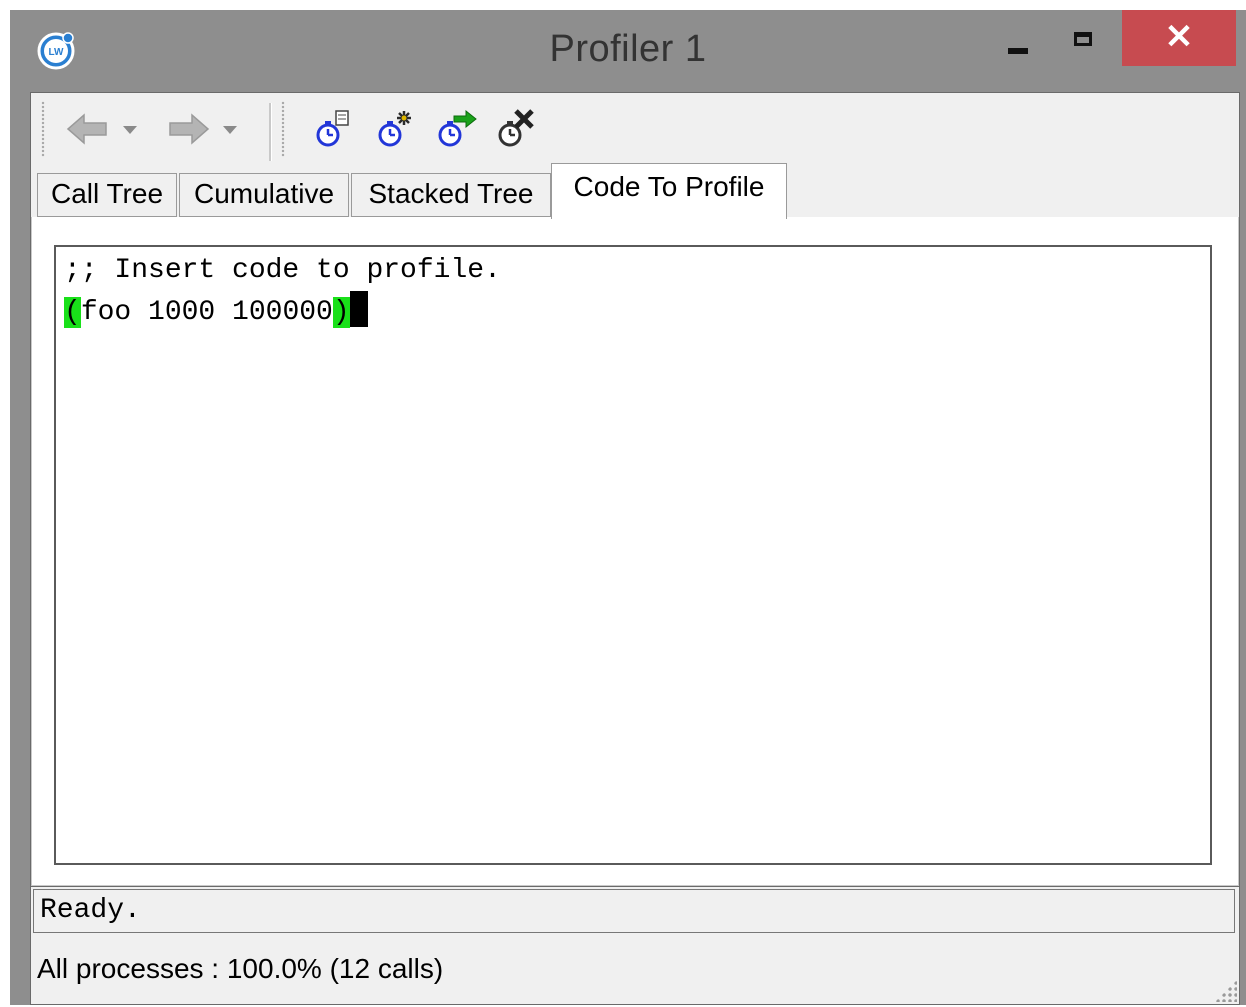  I want to click on profile-settings-button, so click(334, 129).